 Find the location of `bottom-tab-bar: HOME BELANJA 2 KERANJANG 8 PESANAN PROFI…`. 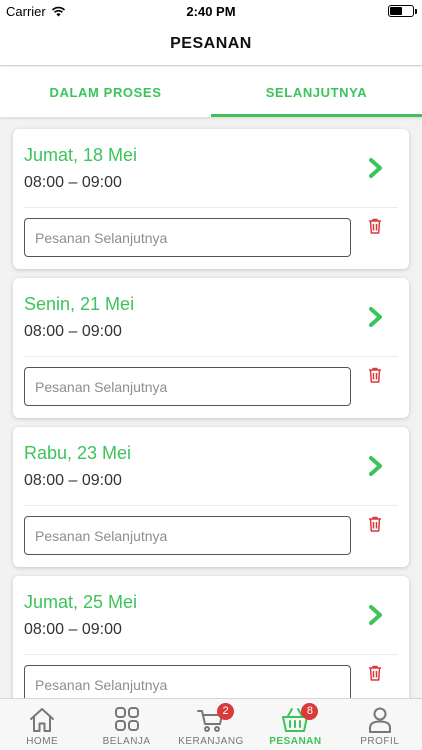

bottom-tab-bar: HOME BELANJA 2 KERANJANG 8 PESANAN PROFI… is located at coordinates (211, 724).